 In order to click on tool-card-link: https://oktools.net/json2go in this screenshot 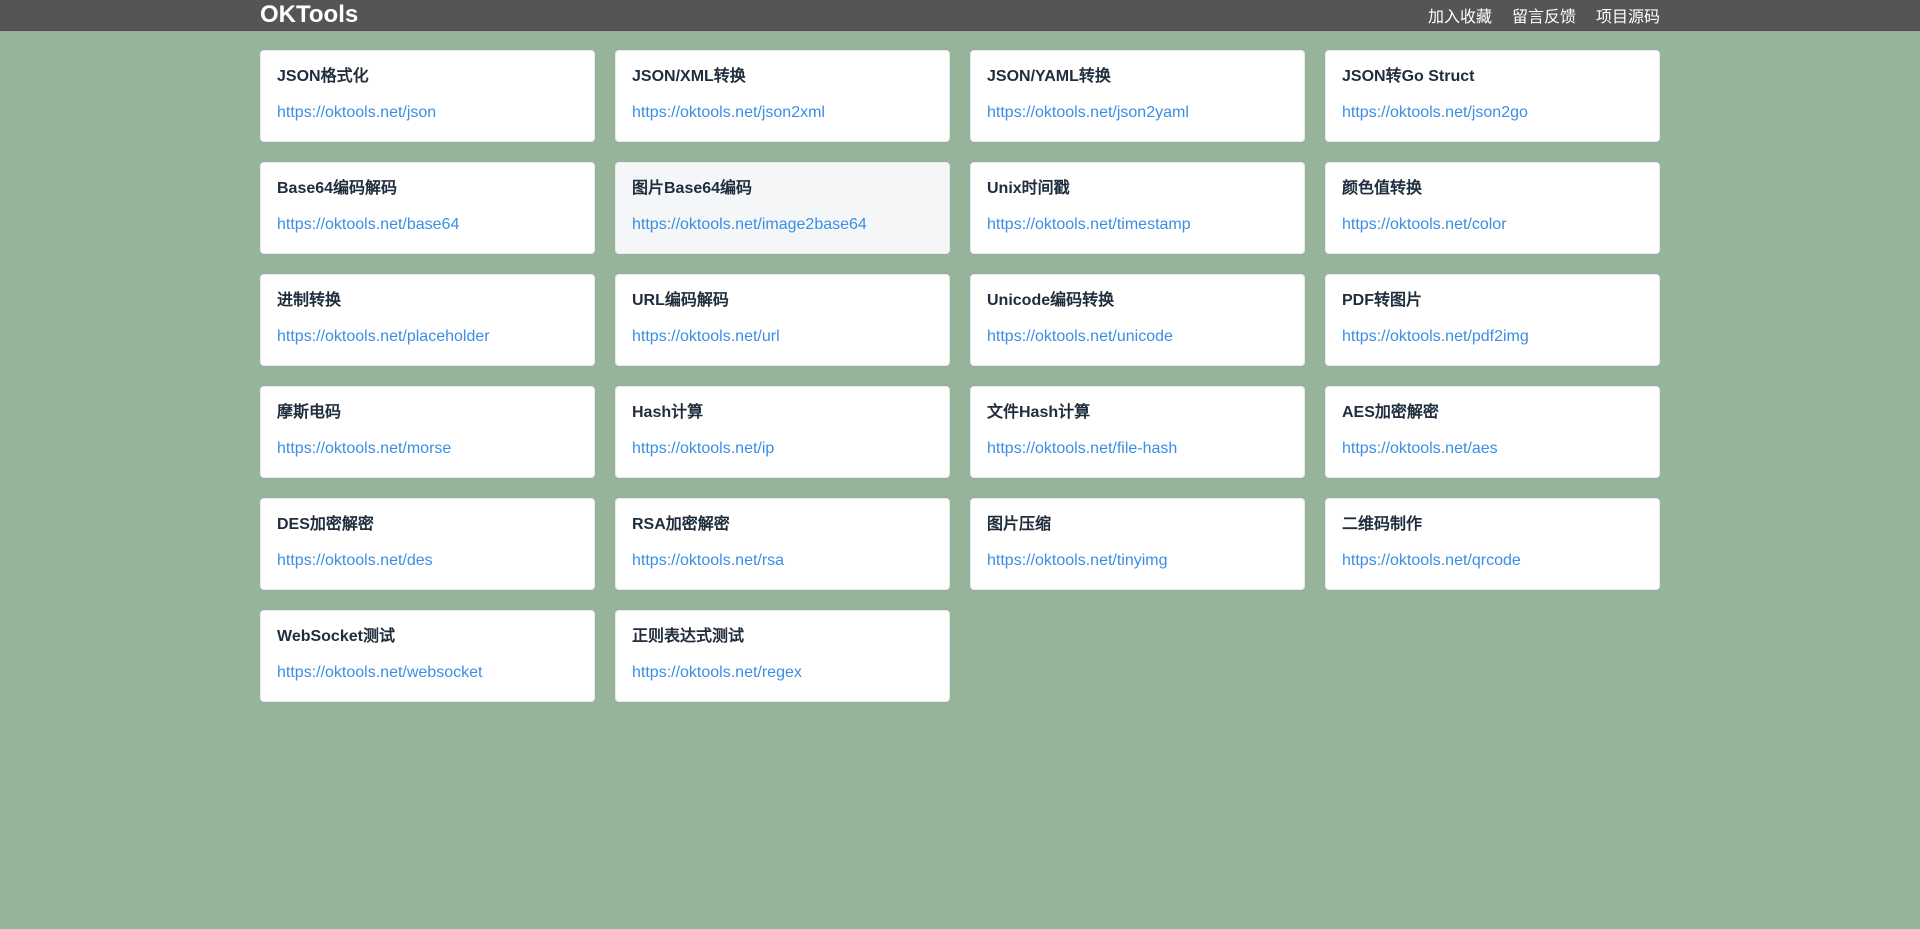, I will do `click(1492, 113)`.